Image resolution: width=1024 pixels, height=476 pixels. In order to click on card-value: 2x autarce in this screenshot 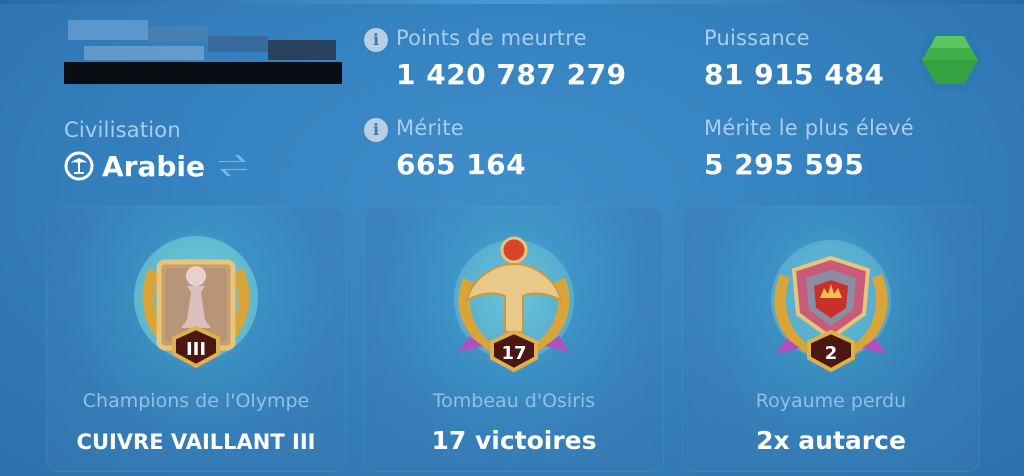, I will do `click(831, 440)`.